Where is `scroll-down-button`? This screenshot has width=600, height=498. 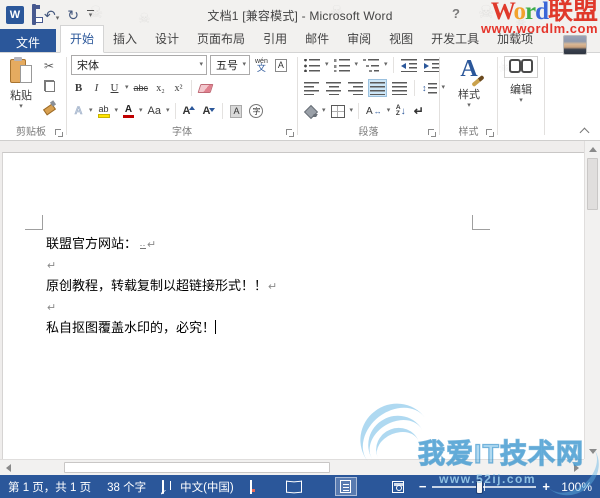
scroll-down-button is located at coordinates (592, 451).